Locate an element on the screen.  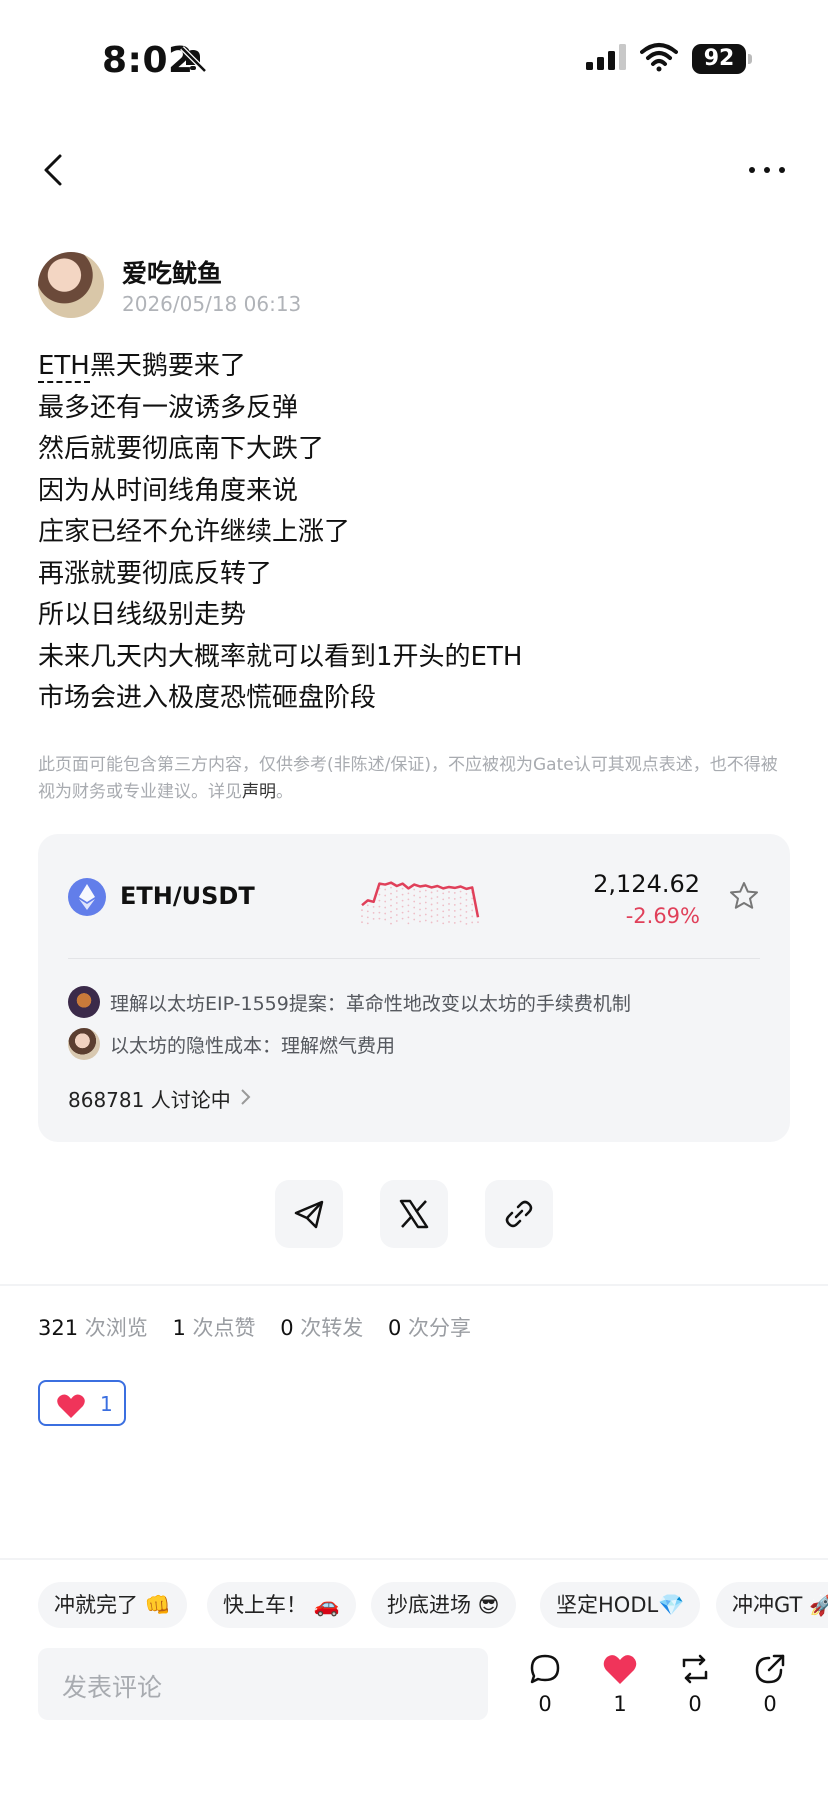
quick-reply-chip: 冲冲GT 🚀 is located at coordinates (772, 1605).